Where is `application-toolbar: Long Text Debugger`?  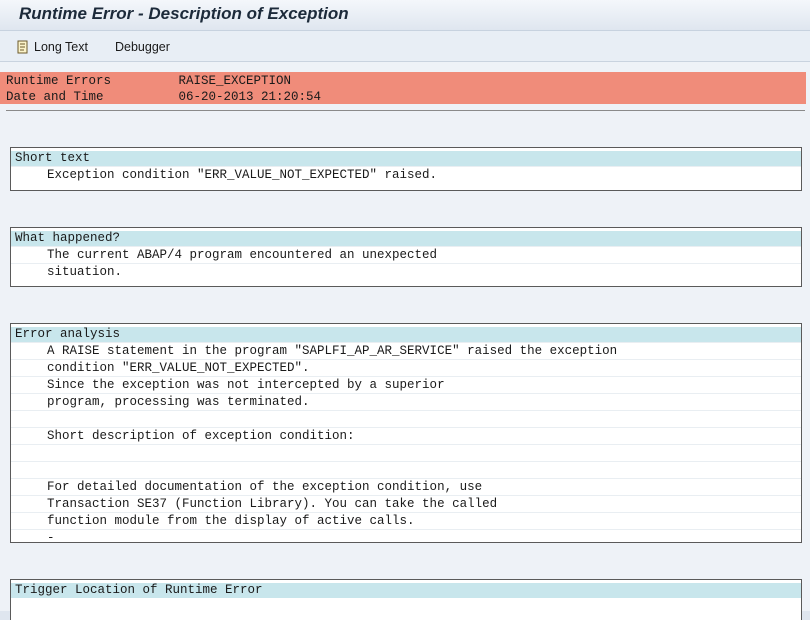 application-toolbar: Long Text Debugger is located at coordinates (405, 46).